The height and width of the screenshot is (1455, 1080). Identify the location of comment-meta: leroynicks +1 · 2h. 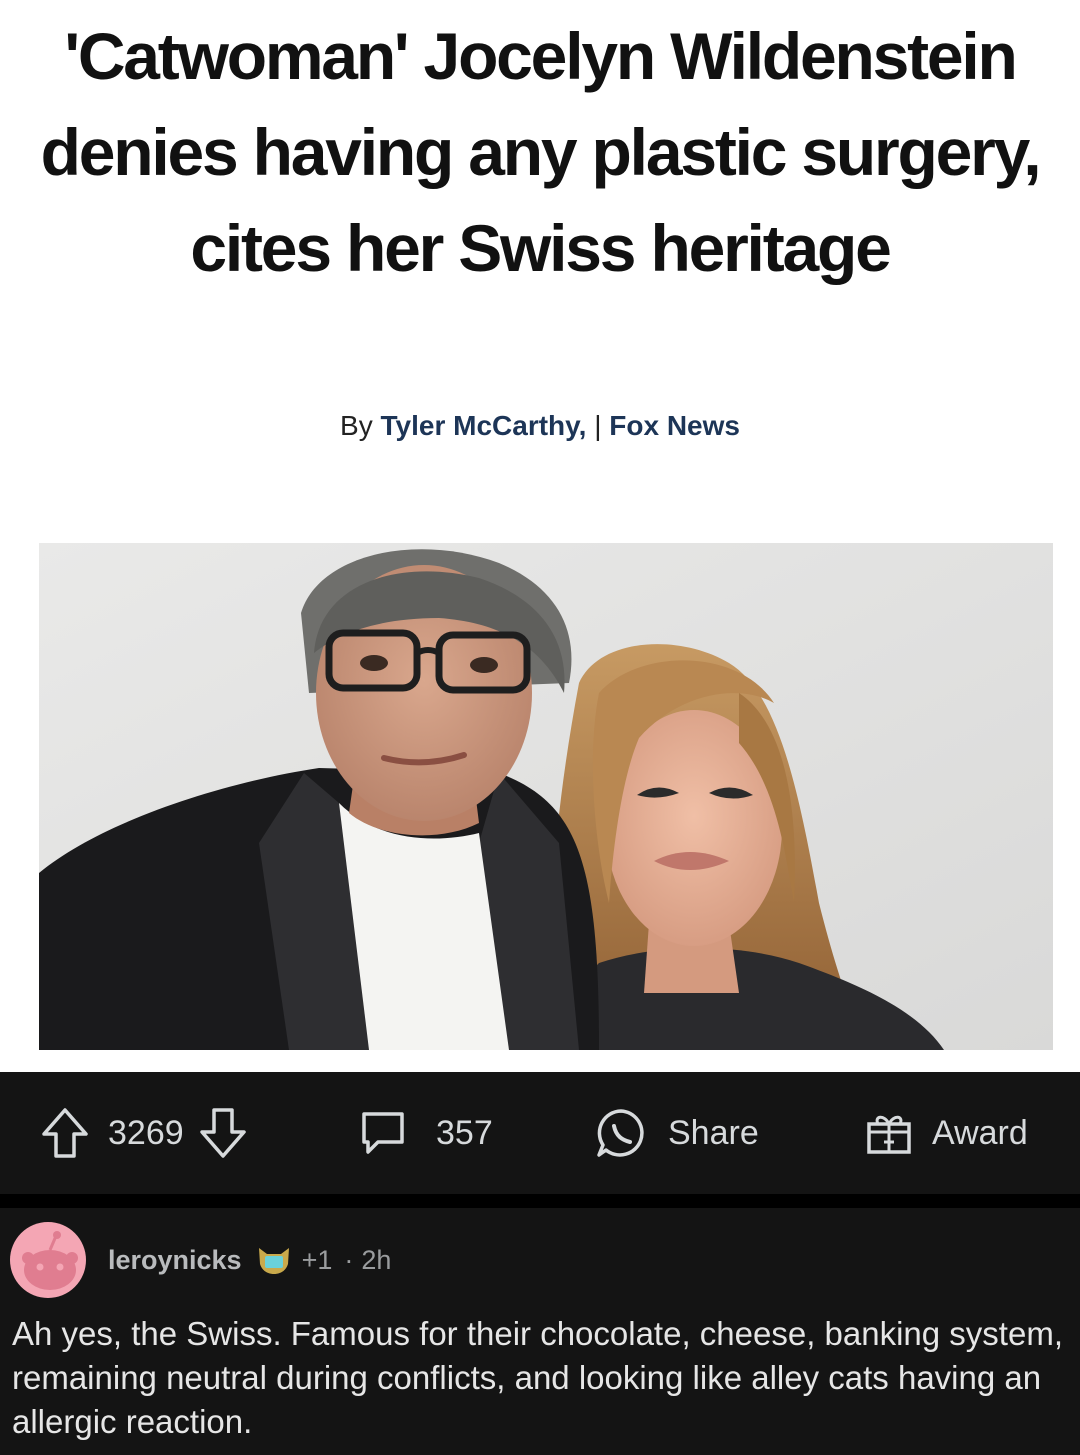
(249, 1260).